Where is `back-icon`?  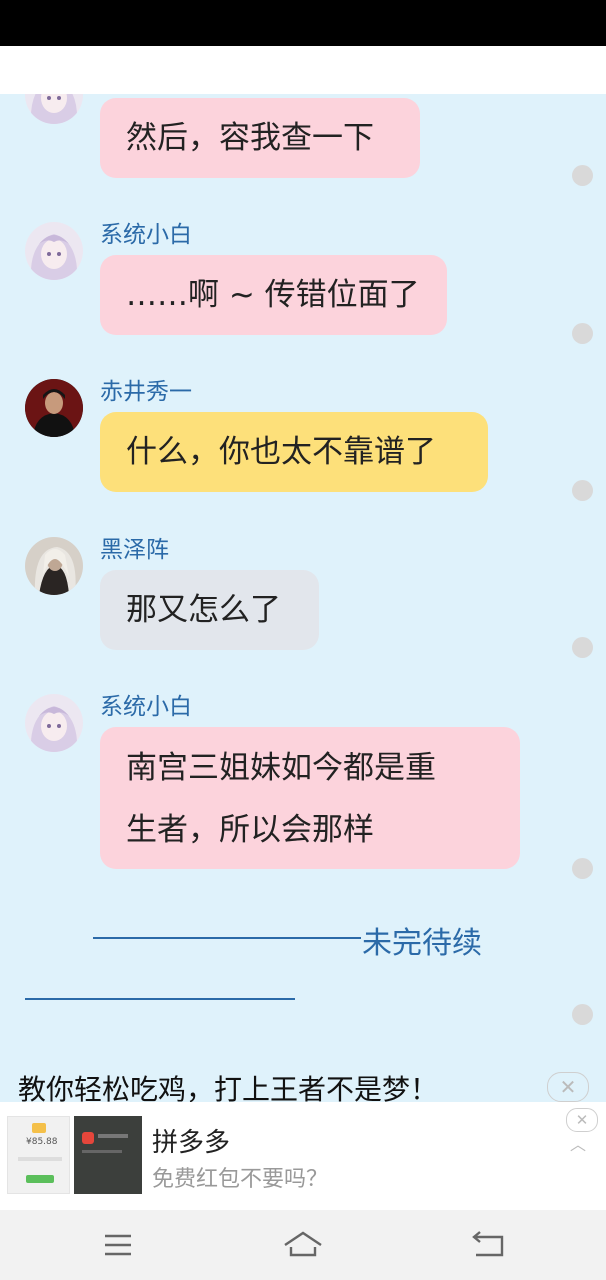
back-icon is located at coordinates (488, 1245).